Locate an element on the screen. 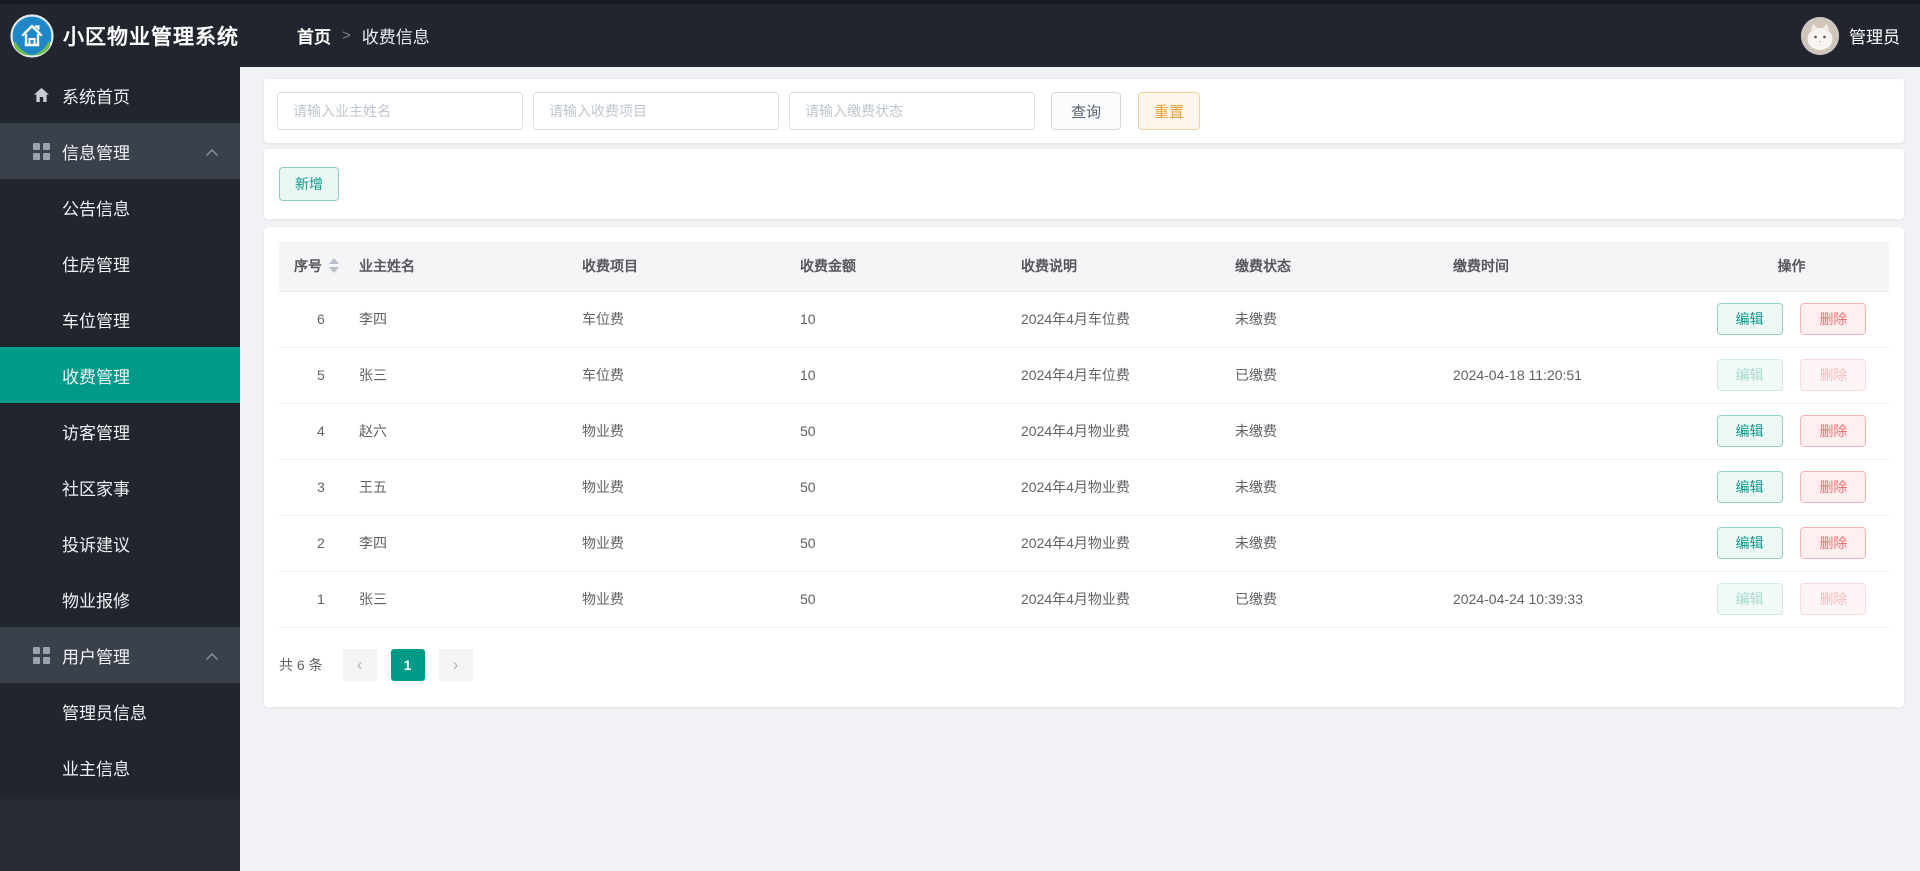 The image size is (1920, 871). sidebar-item: 公告信息 is located at coordinates (120, 207).